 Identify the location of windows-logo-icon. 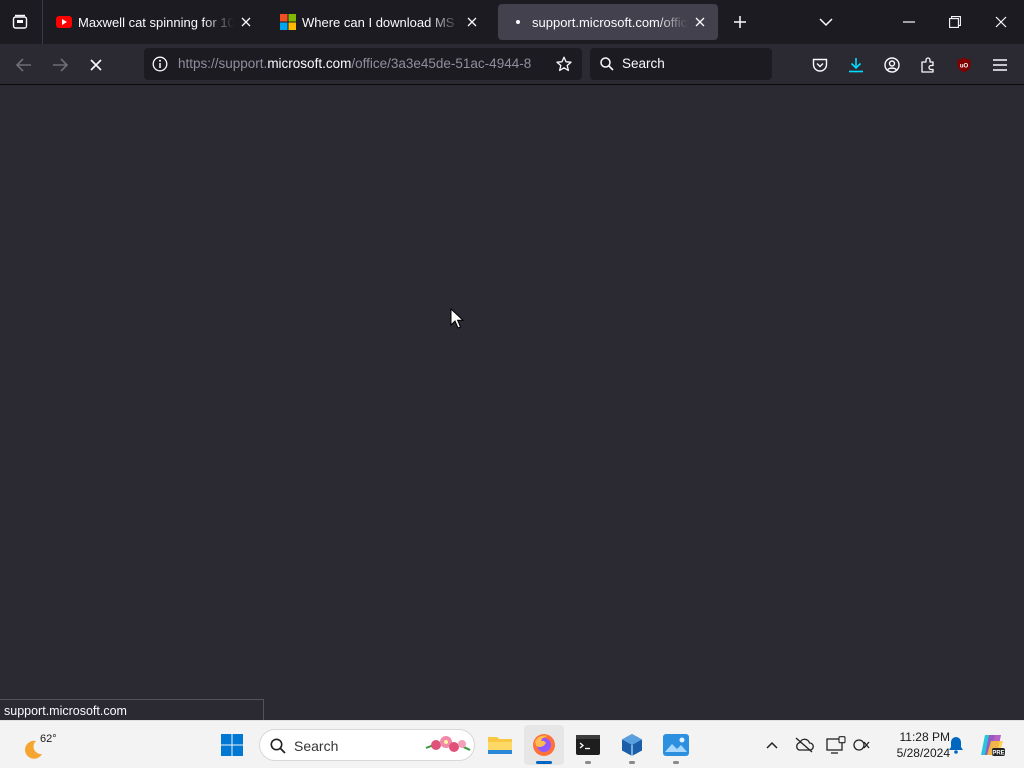
(232, 745).